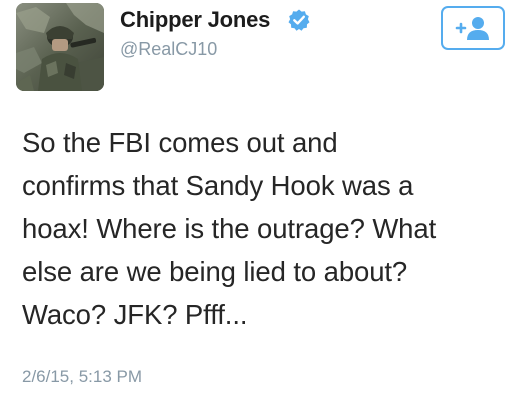  Describe the element at coordinates (168, 49) in the screenshot. I see `user-handle: @RealCJ10` at that location.